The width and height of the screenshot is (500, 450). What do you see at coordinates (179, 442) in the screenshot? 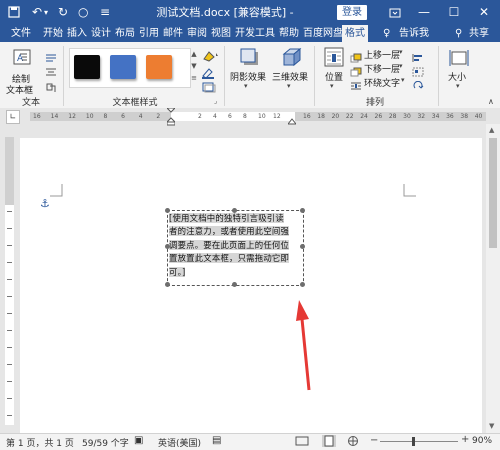
I see `language: 英语(美国)` at bounding box center [179, 442].